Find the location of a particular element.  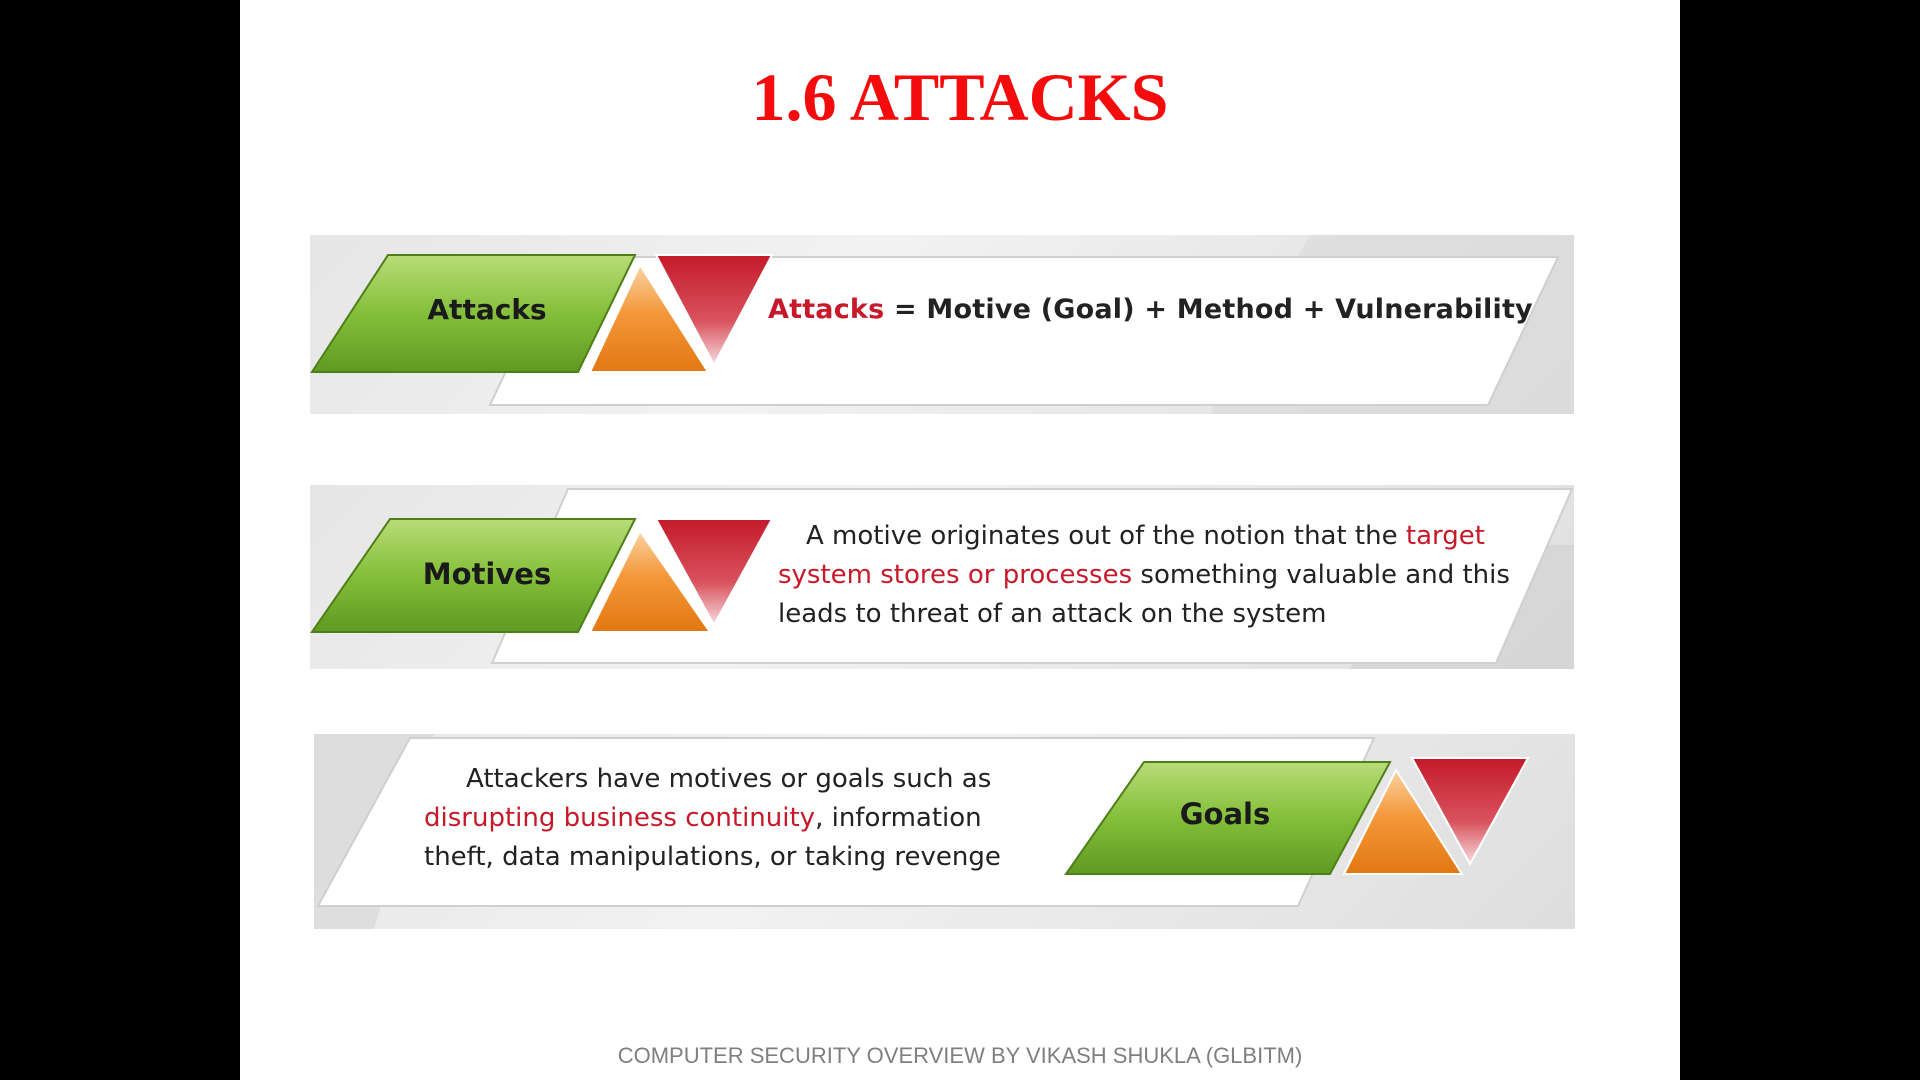

motives-label: Motives is located at coordinates (487, 574).